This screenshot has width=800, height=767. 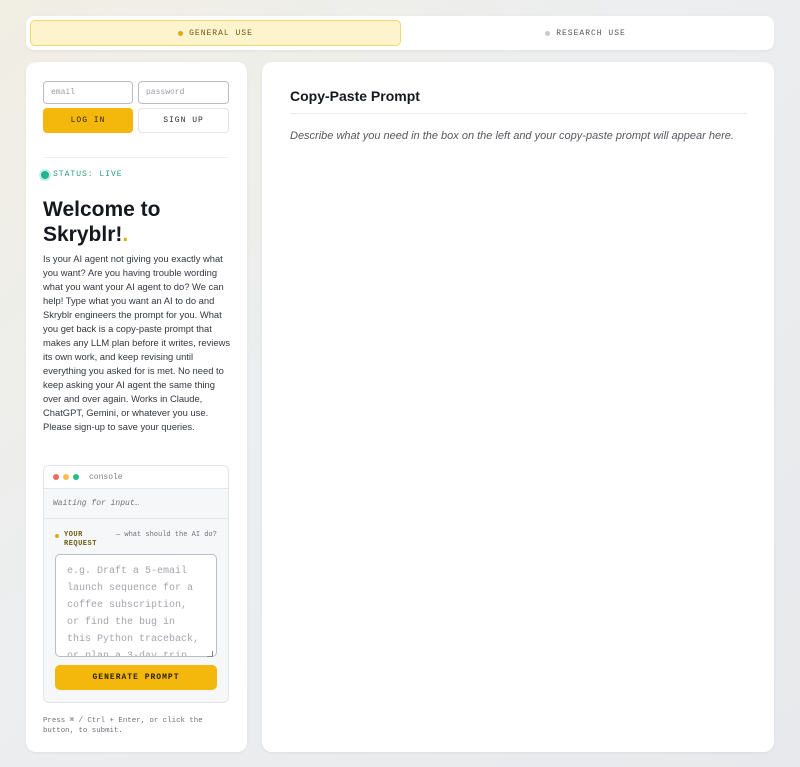 What do you see at coordinates (136, 677) in the screenshot?
I see `generate-prompt-button: GENERATE PROMPT` at bounding box center [136, 677].